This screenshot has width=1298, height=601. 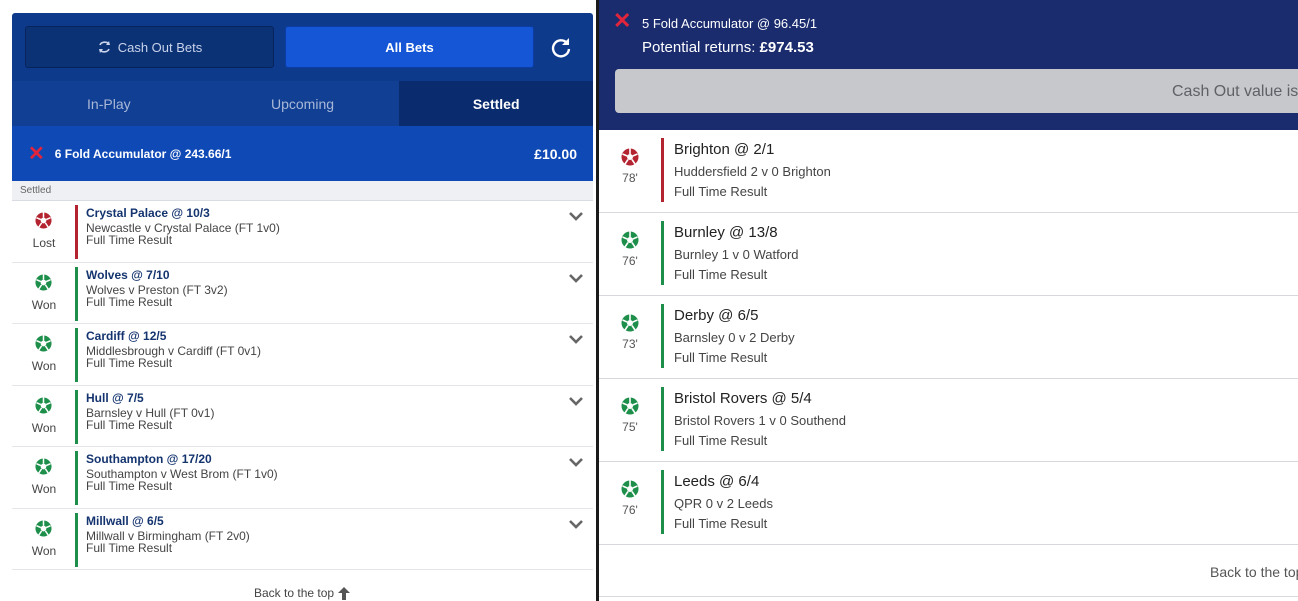 What do you see at coordinates (730, 23) in the screenshot?
I see `bet-title: 5 Fold Accumulator @ 96.45/1` at bounding box center [730, 23].